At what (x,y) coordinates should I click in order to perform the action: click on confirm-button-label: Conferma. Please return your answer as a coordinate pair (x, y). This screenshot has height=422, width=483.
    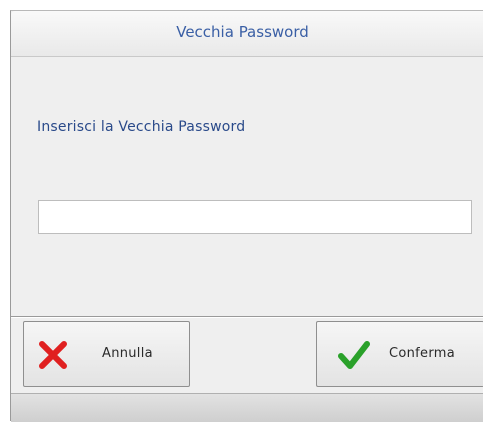
    Looking at the image, I should click on (422, 353).